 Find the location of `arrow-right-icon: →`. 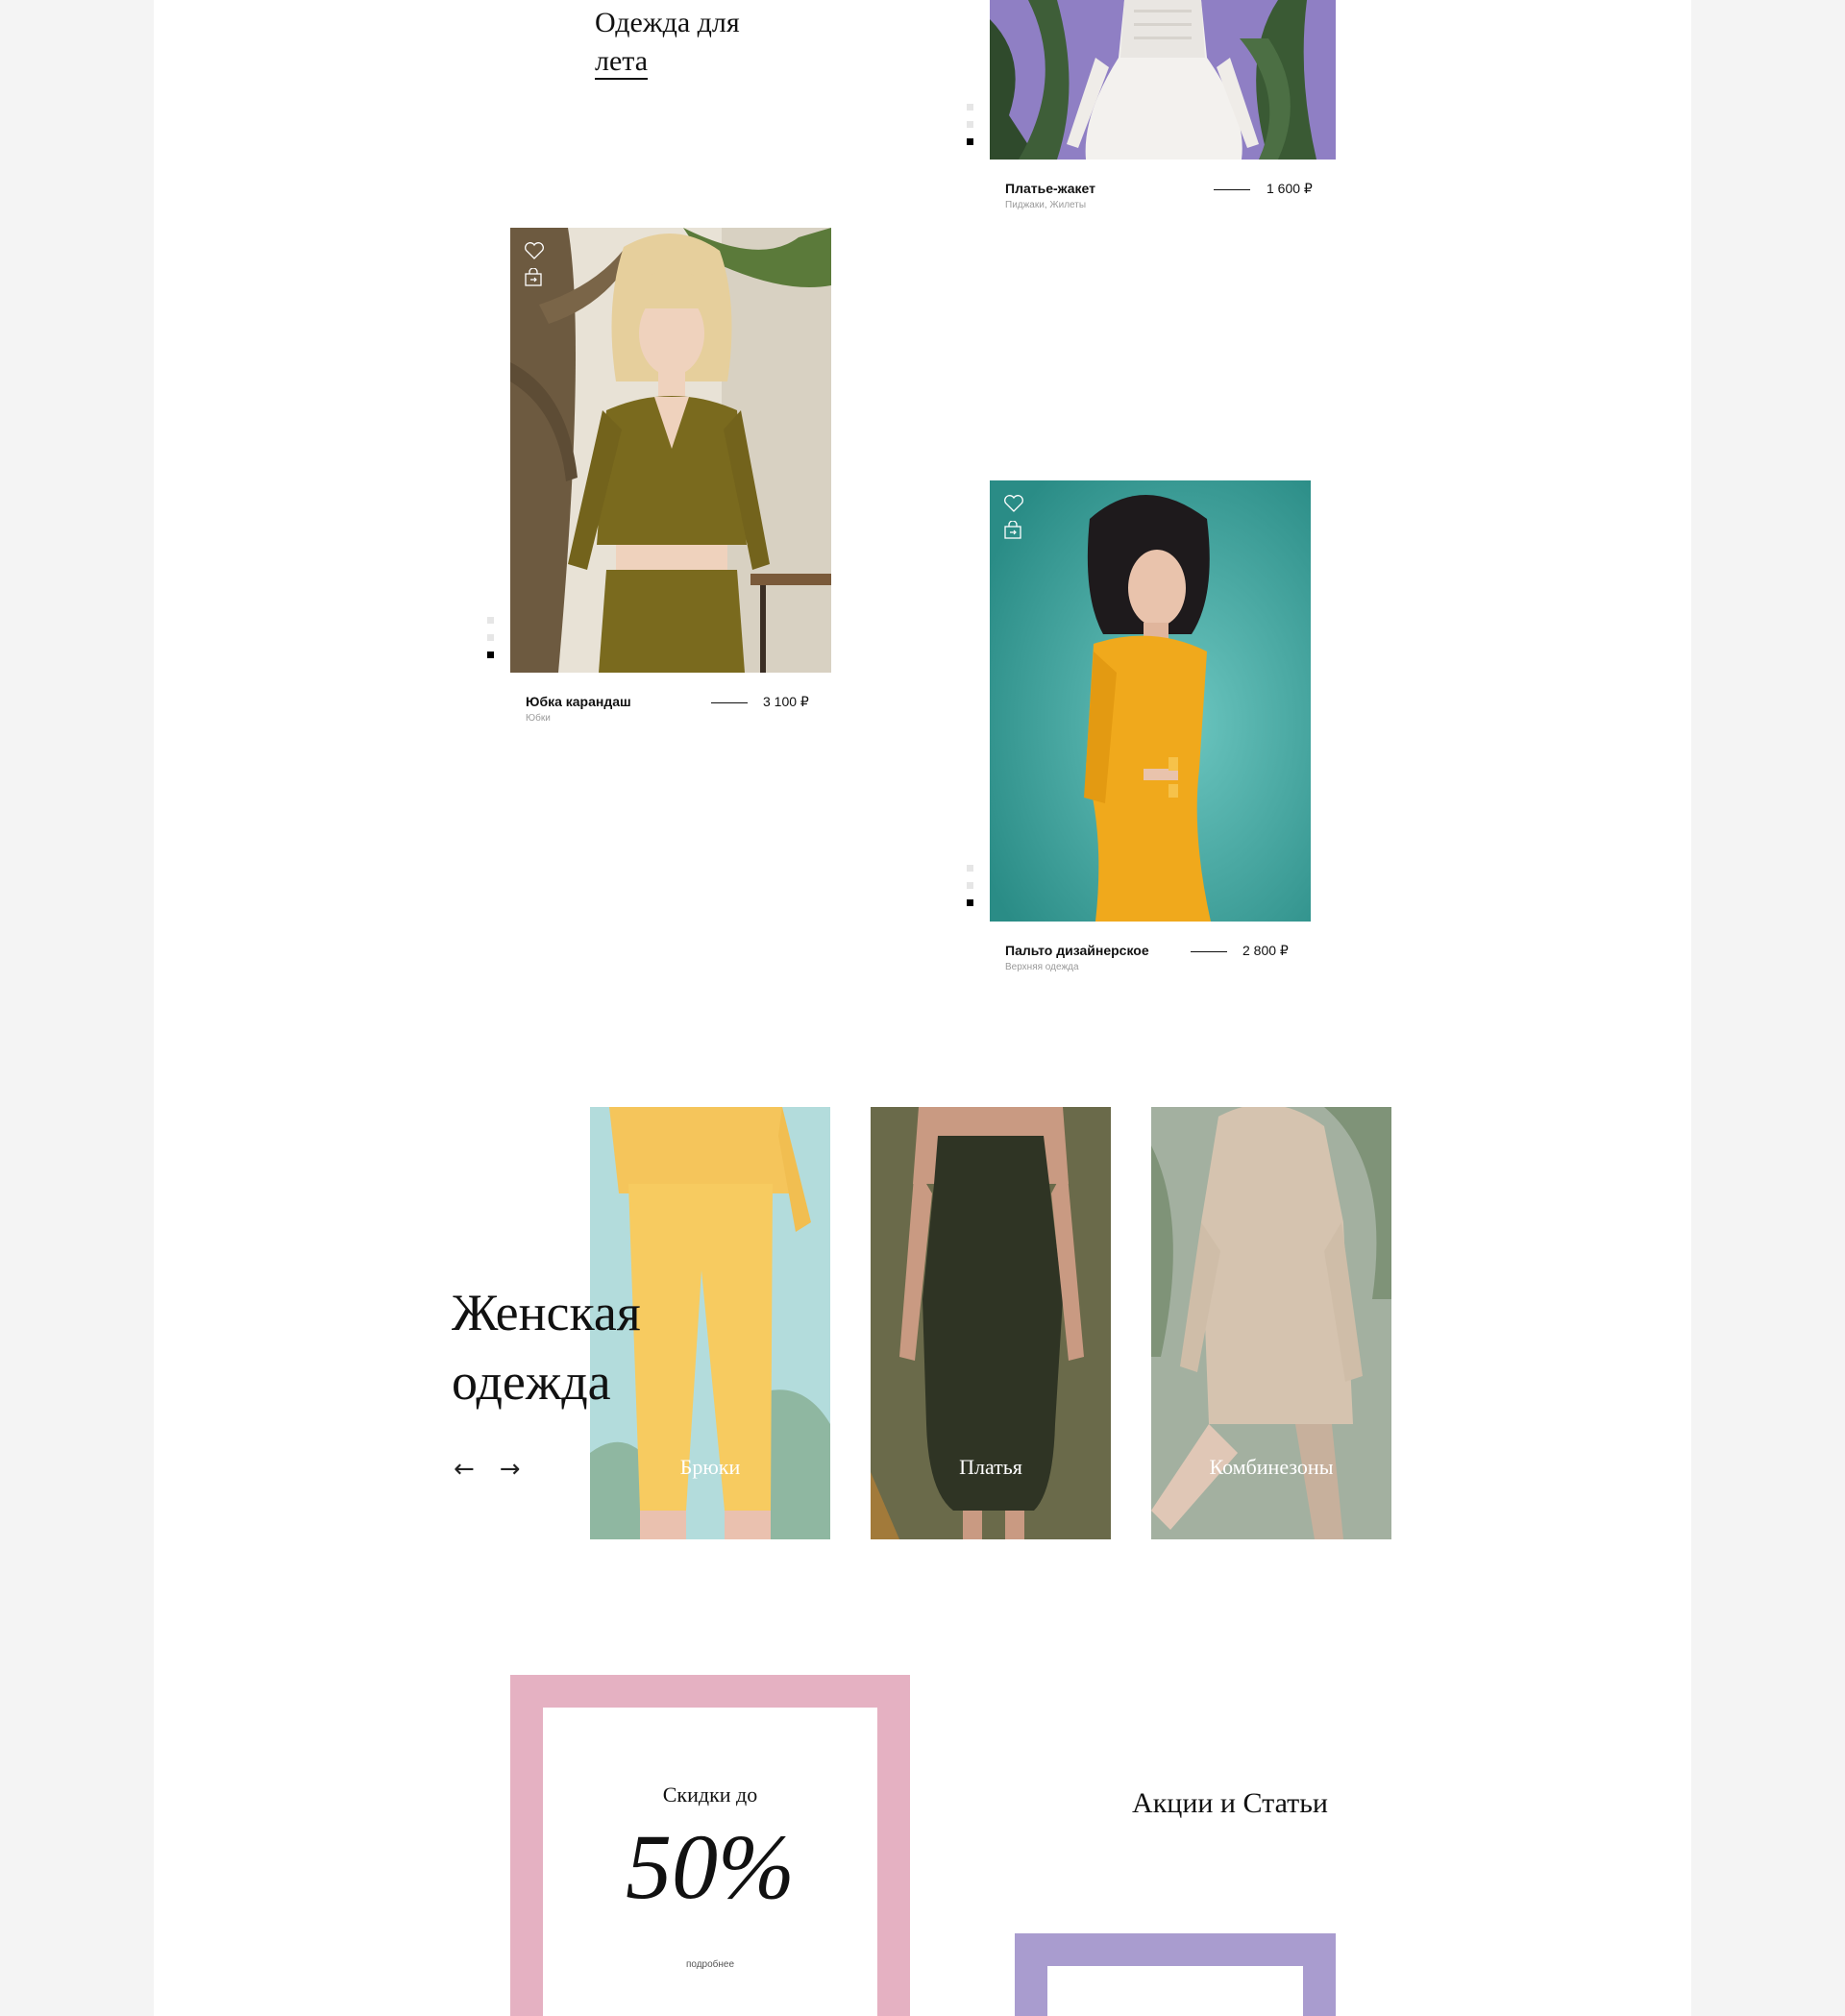

arrow-right-icon: → is located at coordinates (511, 1469).